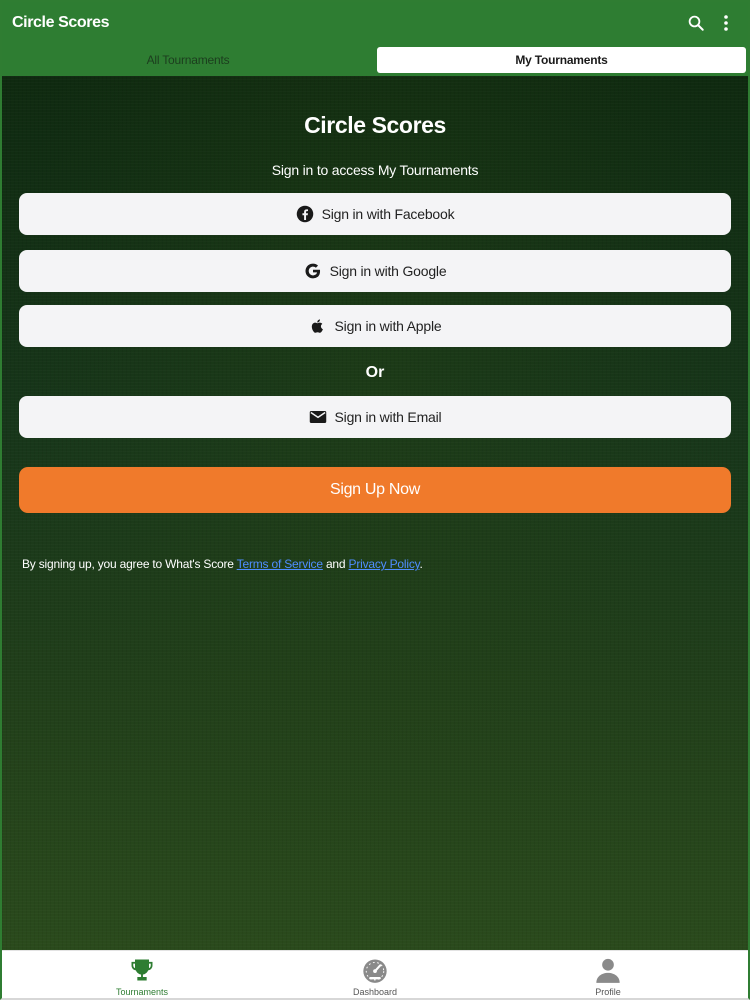 The height and width of the screenshot is (1000, 750). What do you see at coordinates (375, 23) in the screenshot?
I see `app-bar: Circle Scores` at bounding box center [375, 23].